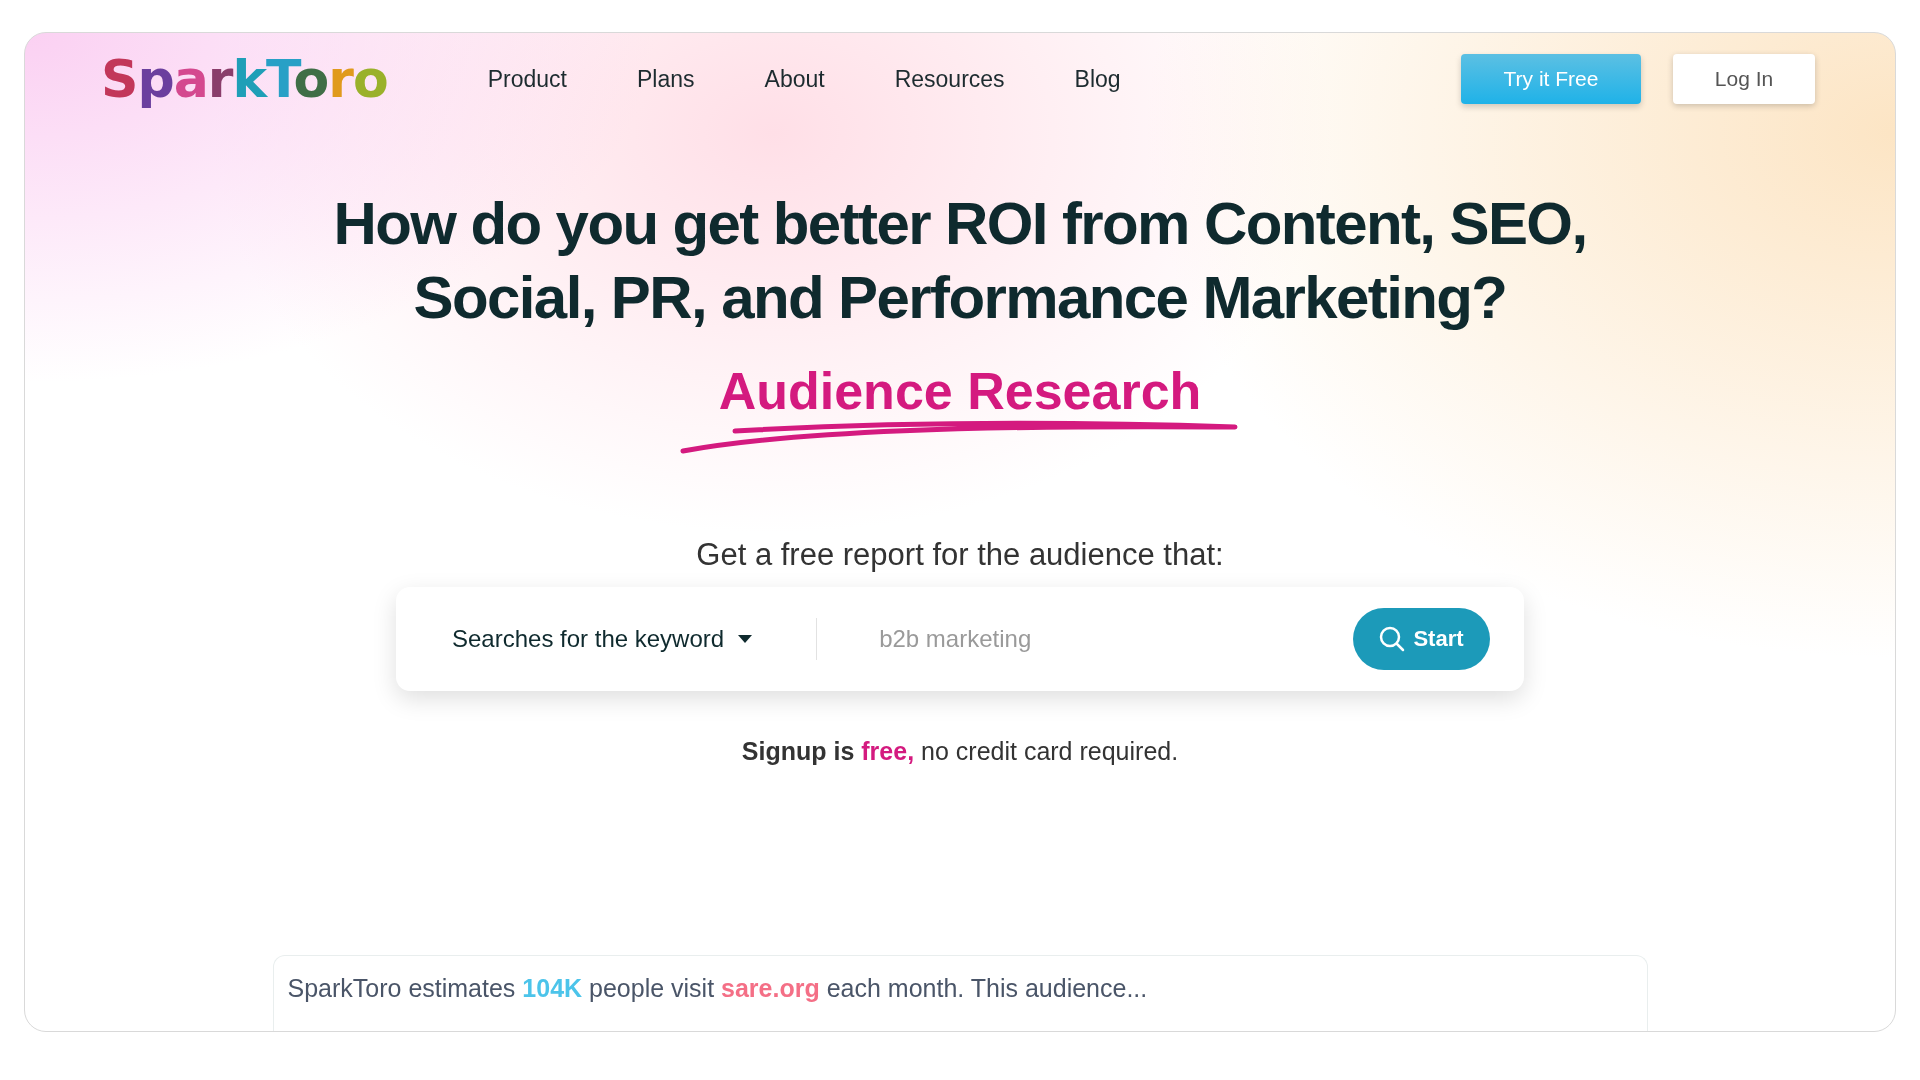 The height and width of the screenshot is (1080, 1920). I want to click on nav-link: About, so click(794, 79).